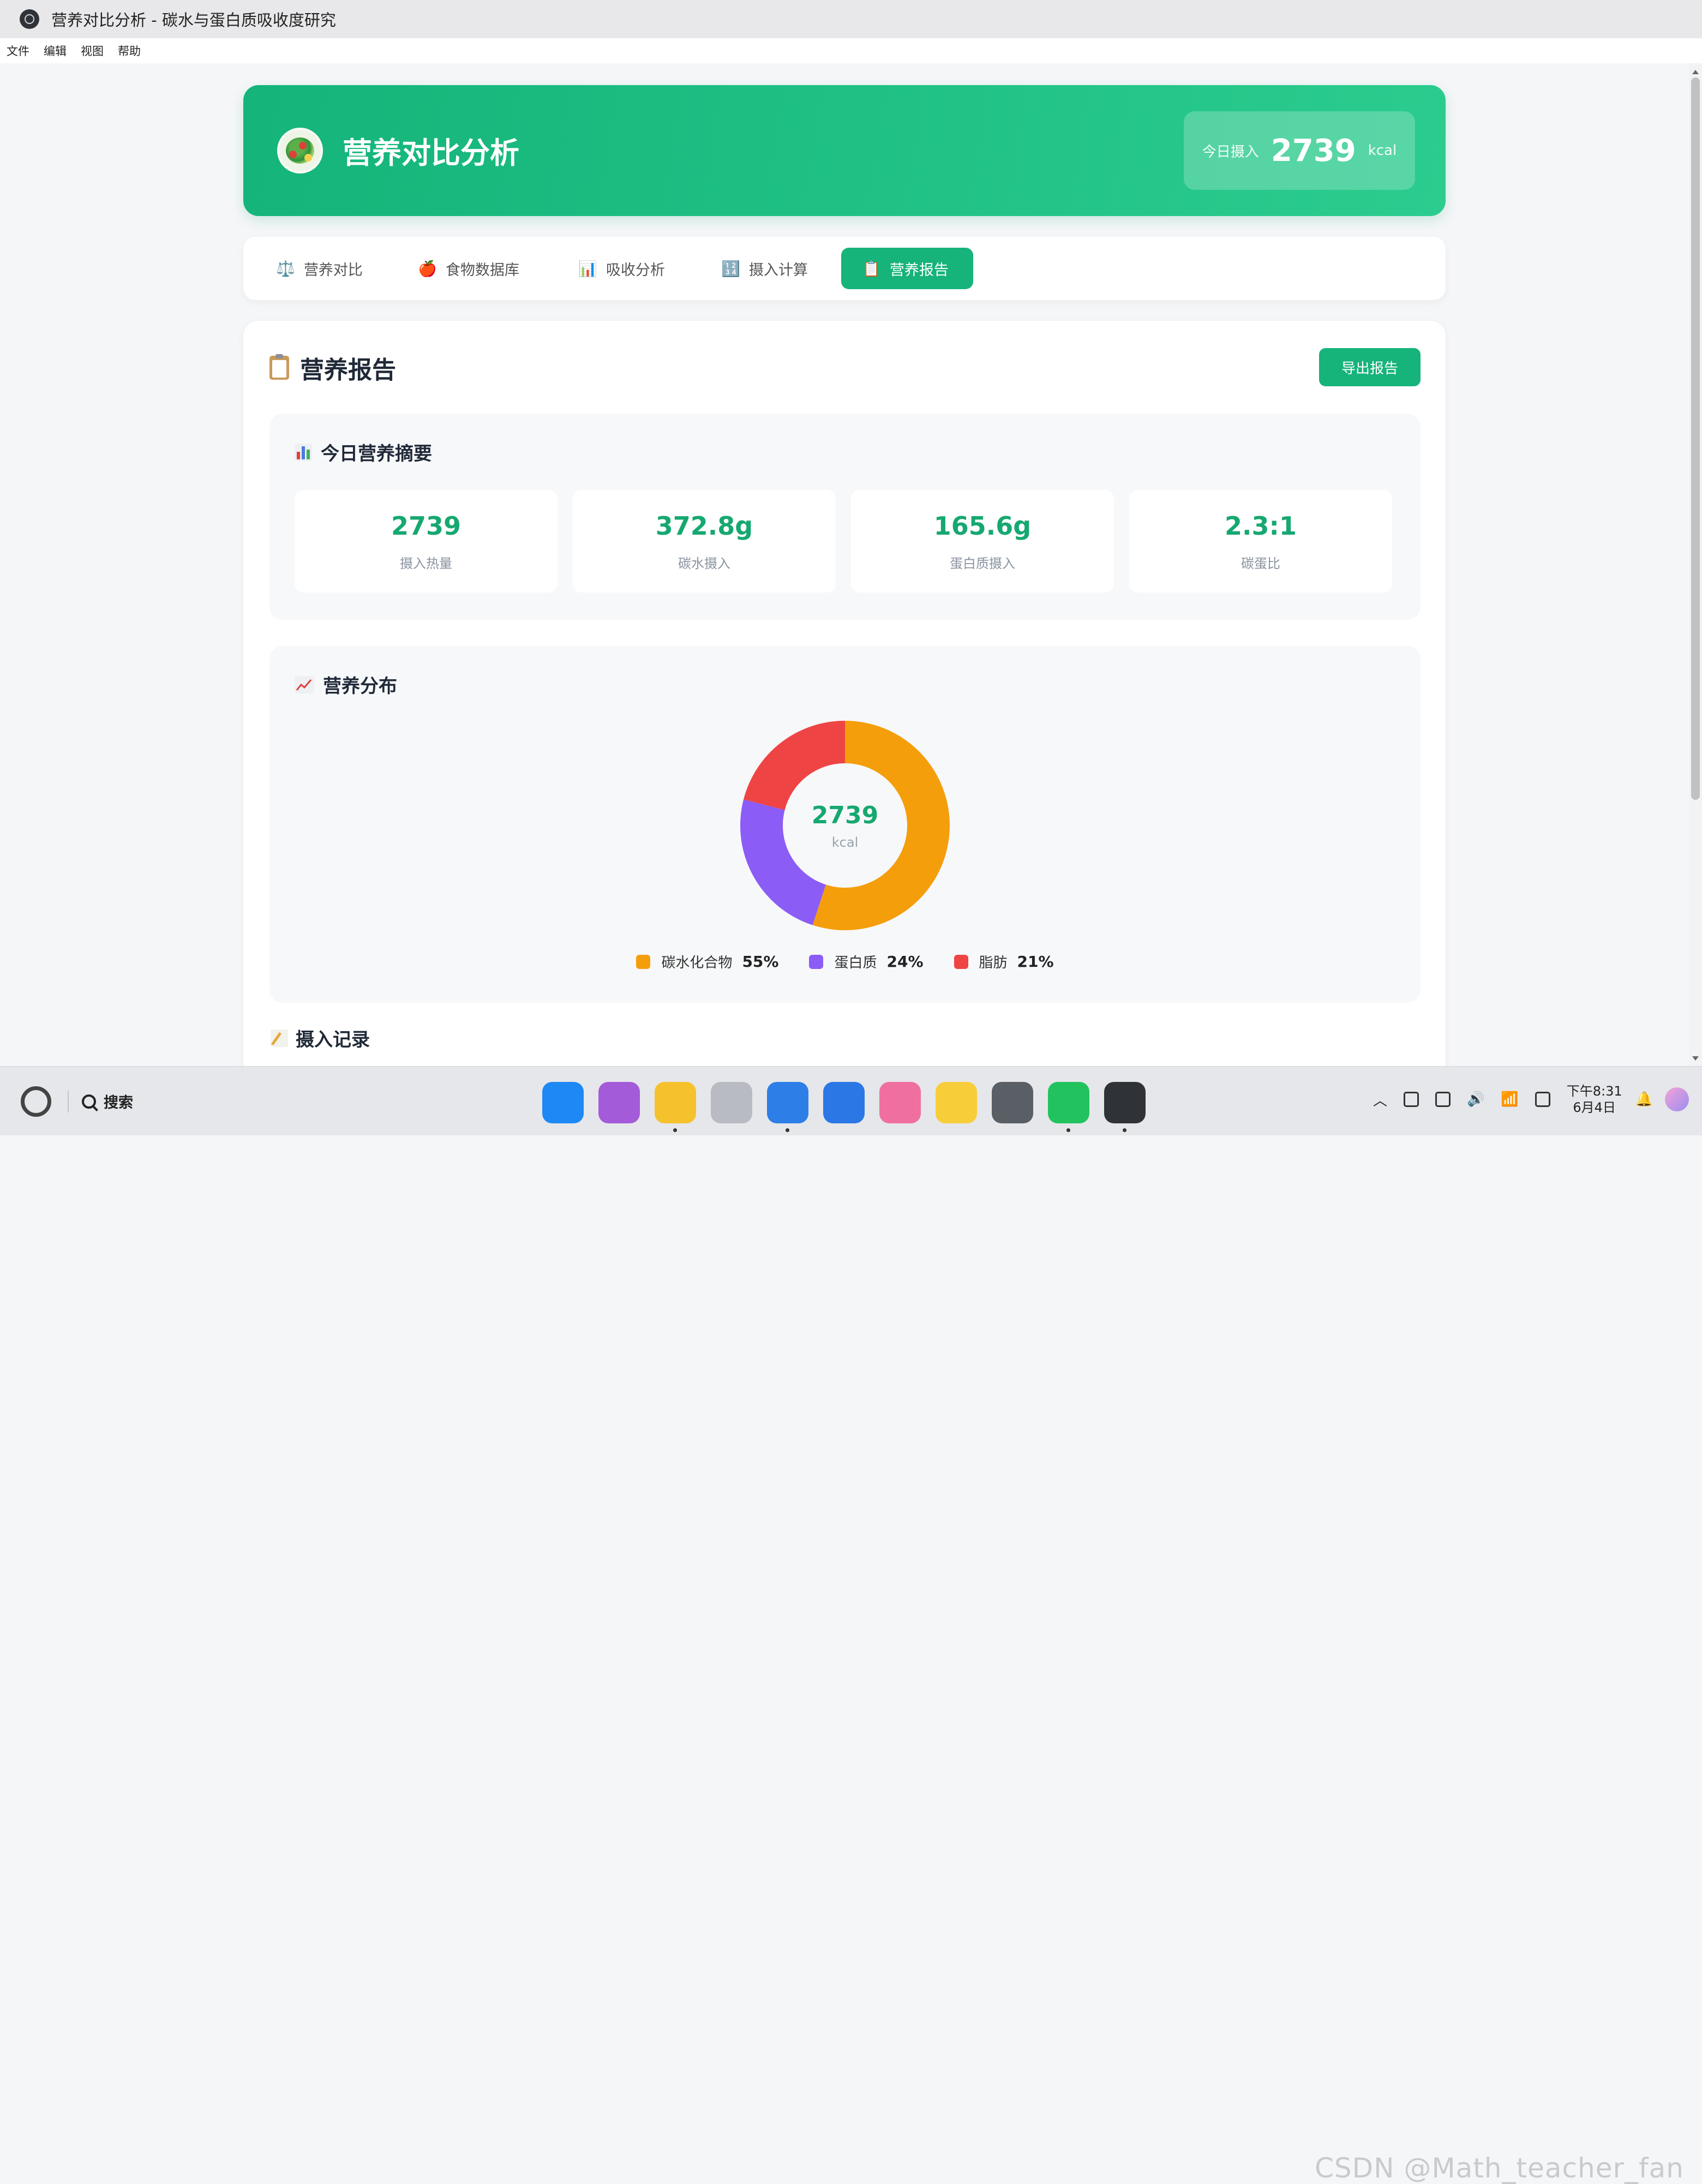 The width and height of the screenshot is (1702, 2184). Describe the element at coordinates (993, 963) in the screenshot. I see `legend-name: 脂肪` at that location.